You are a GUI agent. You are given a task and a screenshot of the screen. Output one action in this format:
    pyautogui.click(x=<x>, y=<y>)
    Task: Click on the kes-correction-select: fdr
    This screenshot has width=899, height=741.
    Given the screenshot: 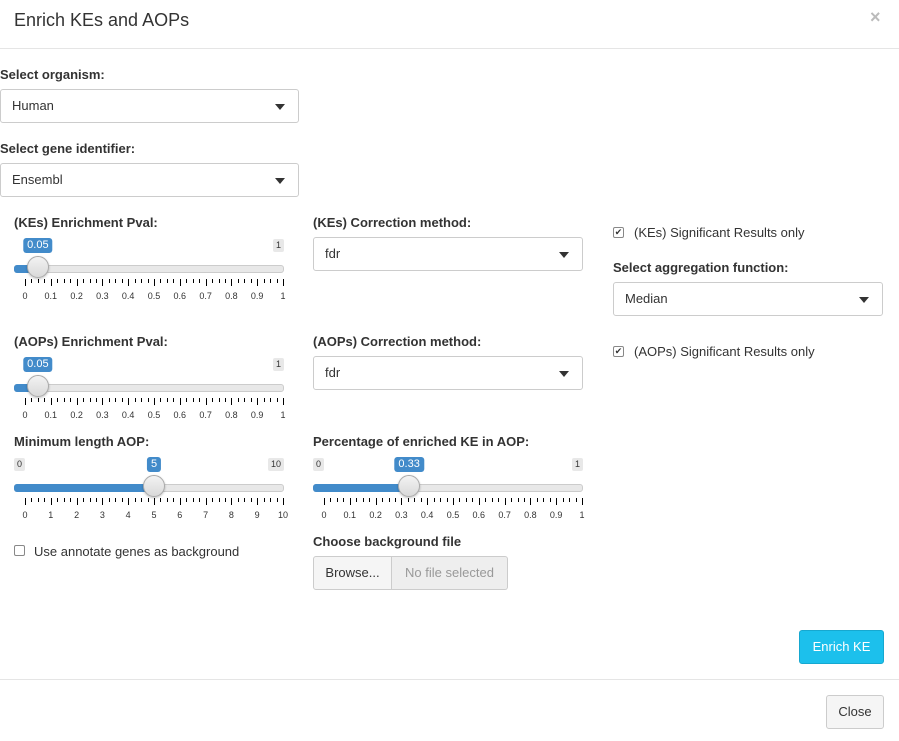 What is the action you would take?
    pyautogui.click(x=448, y=254)
    